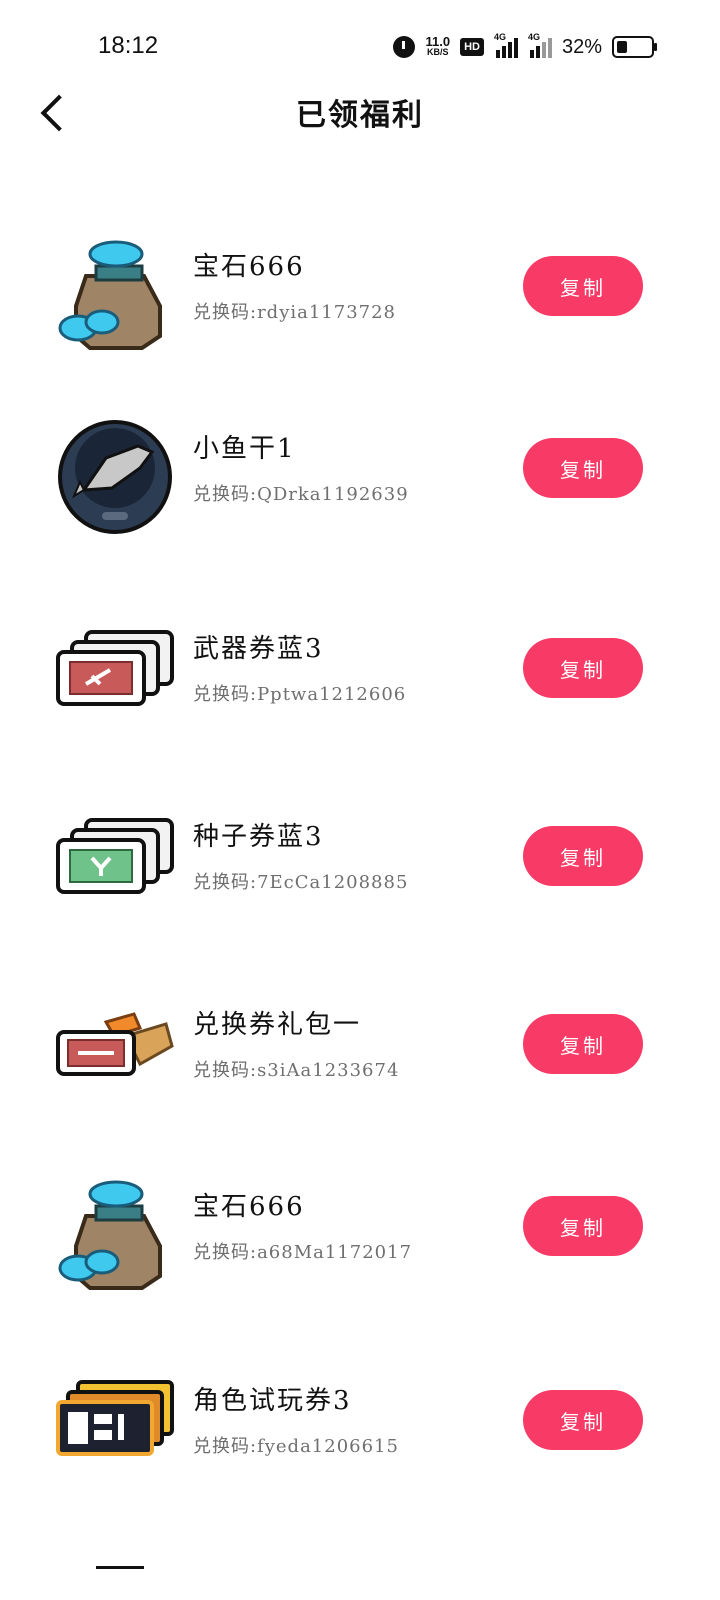 Image resolution: width=720 pixels, height=1600 pixels. I want to click on list-item: 兑换券礼包一 兑换码:s3iAa1233674 复制, so click(360, 1064).